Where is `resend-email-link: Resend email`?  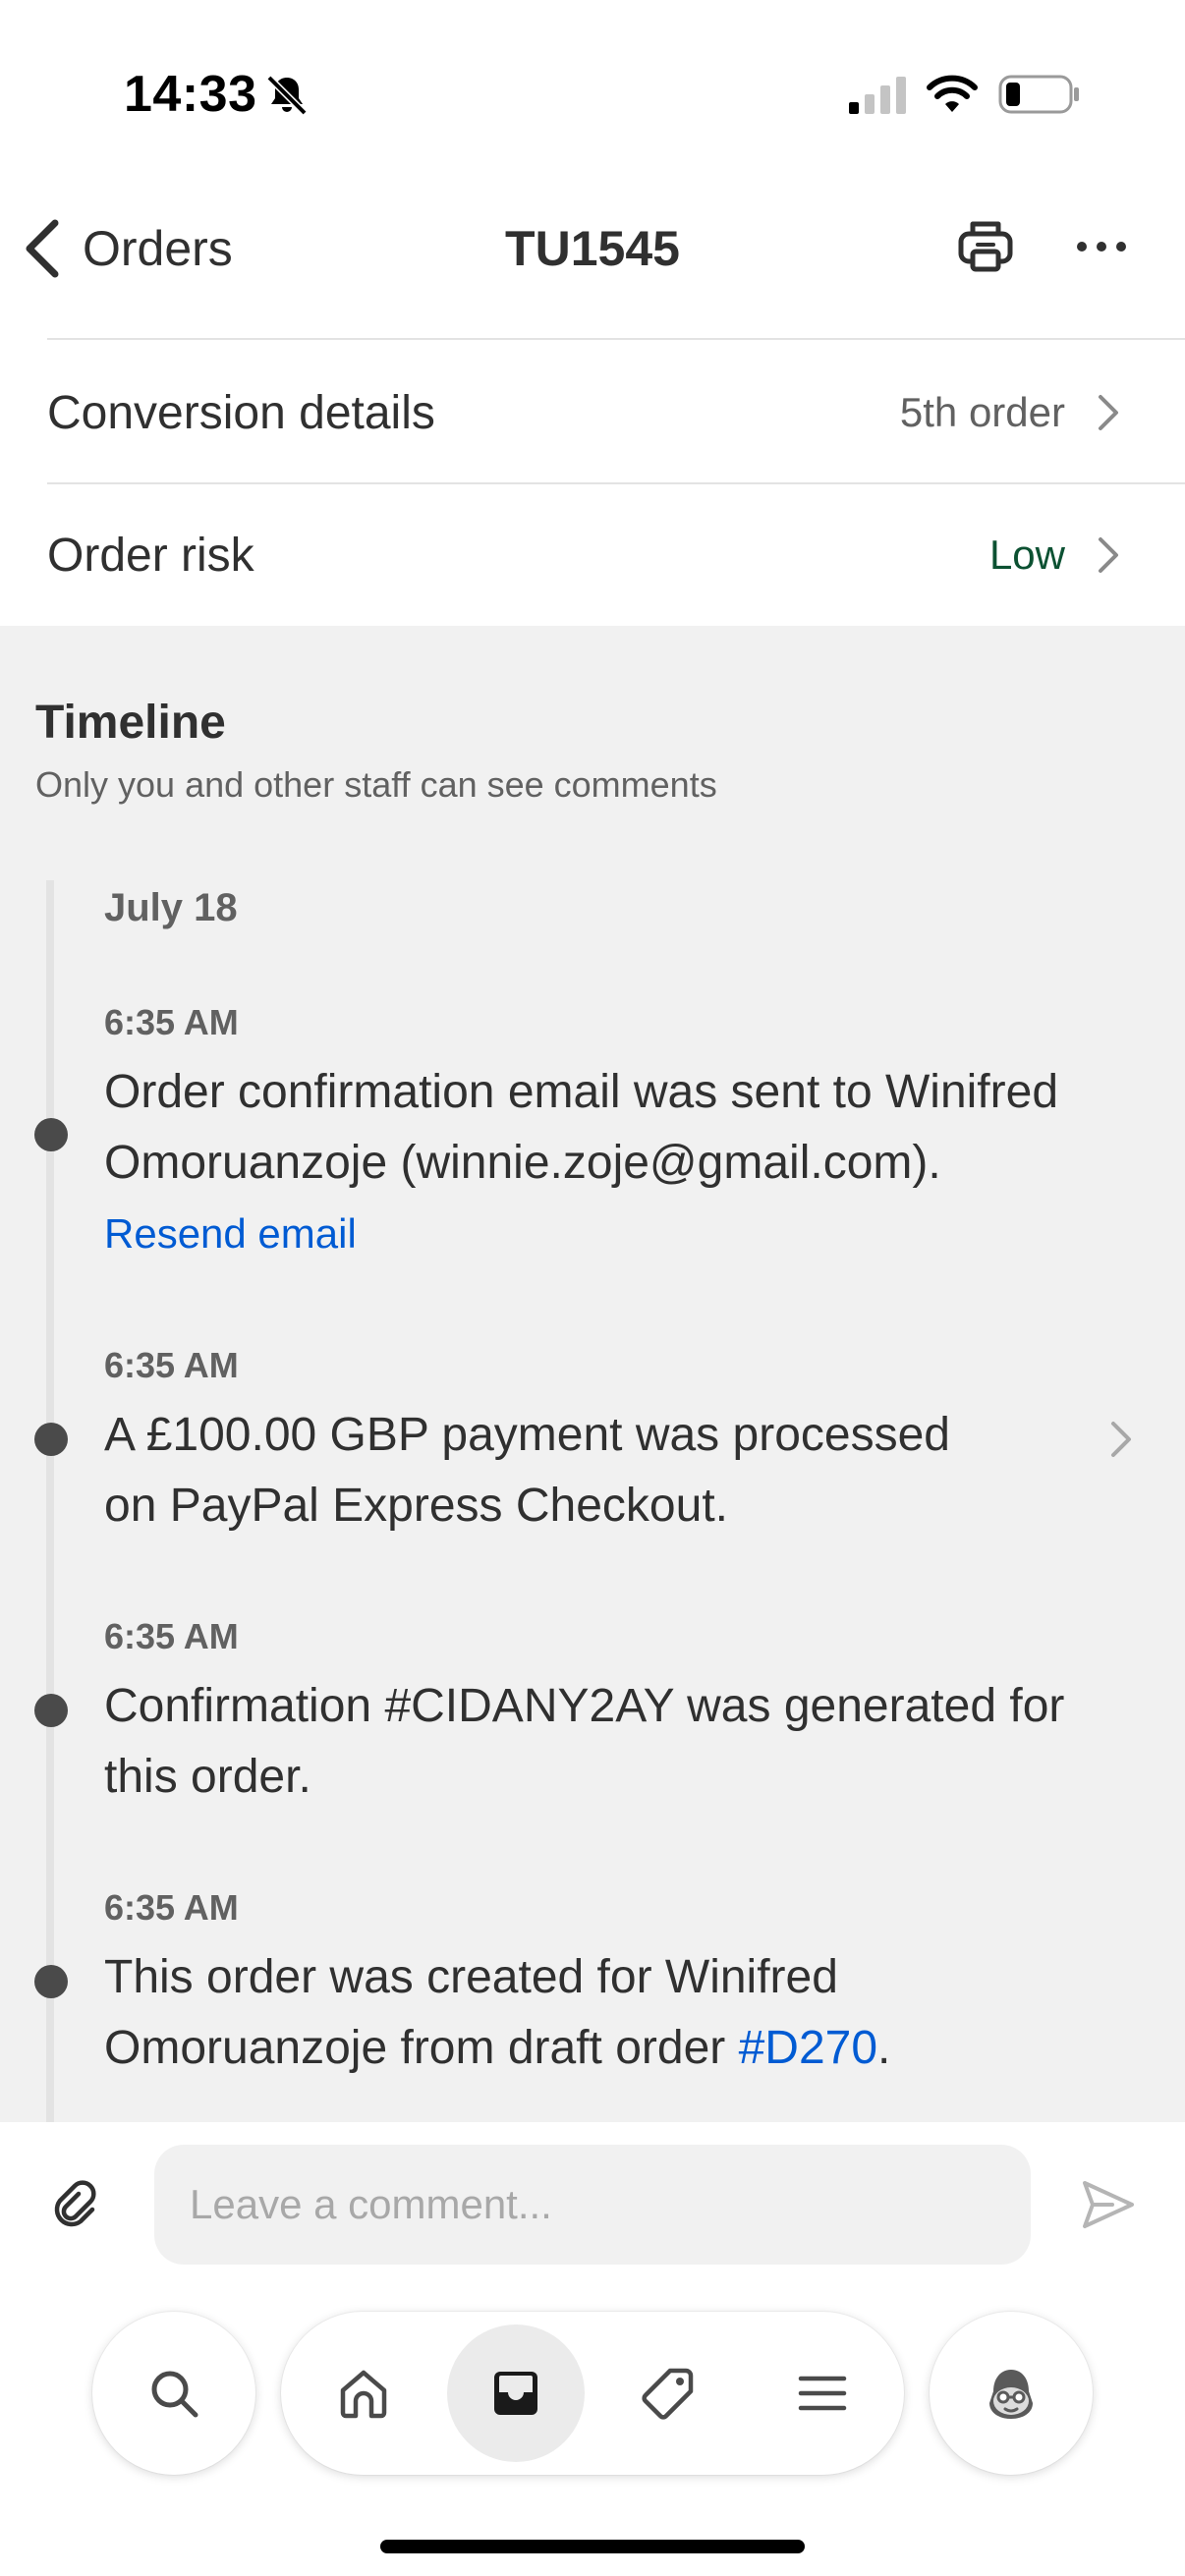
resend-email-link: Resend email is located at coordinates (231, 1234).